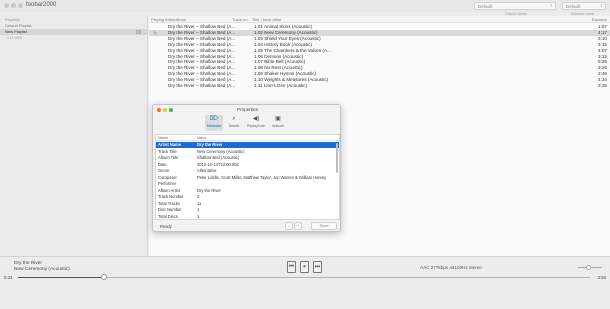 The height and width of the screenshot is (309, 610). Describe the element at coordinates (12, 19) in the screenshot. I see `sidebar-header: Playlists` at that location.